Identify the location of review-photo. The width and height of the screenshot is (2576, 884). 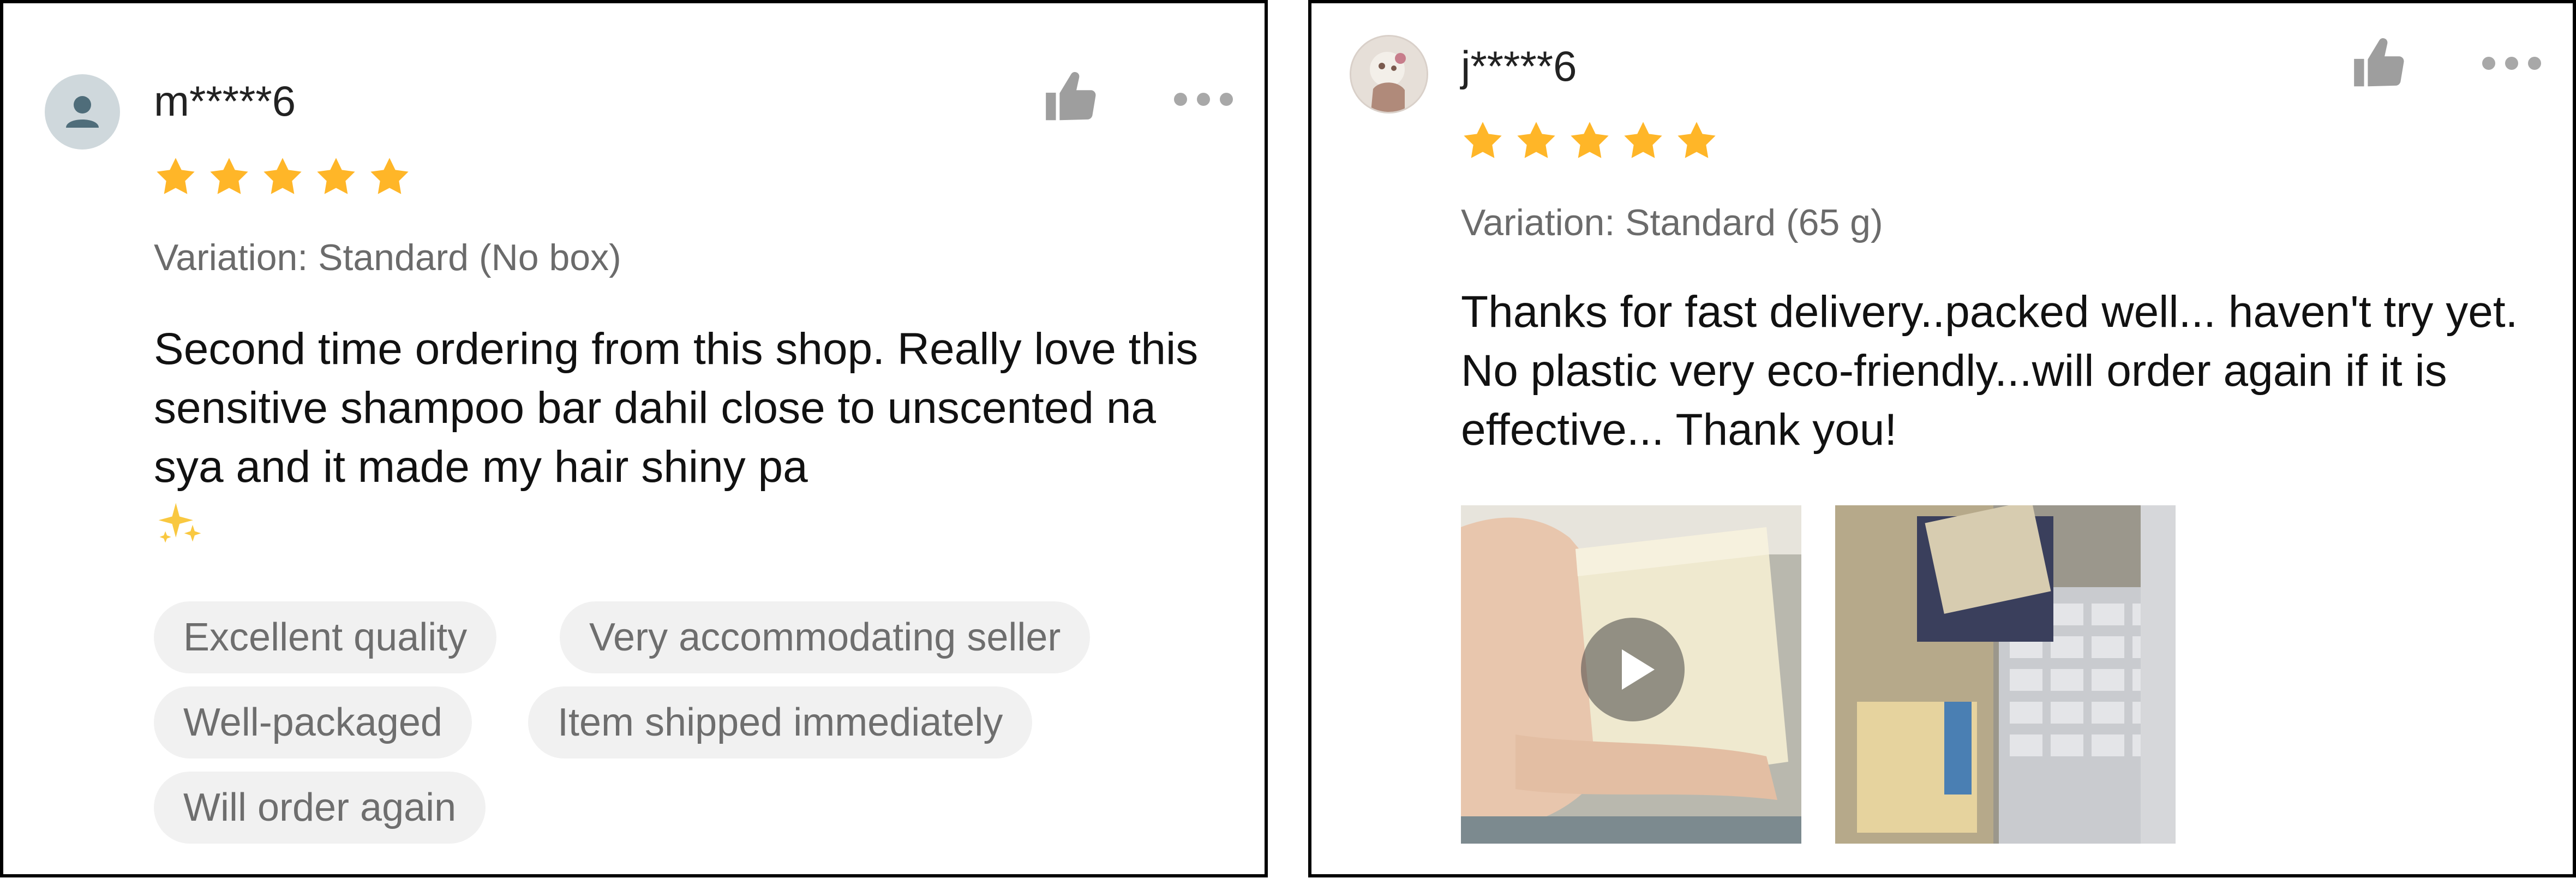
(2006, 675).